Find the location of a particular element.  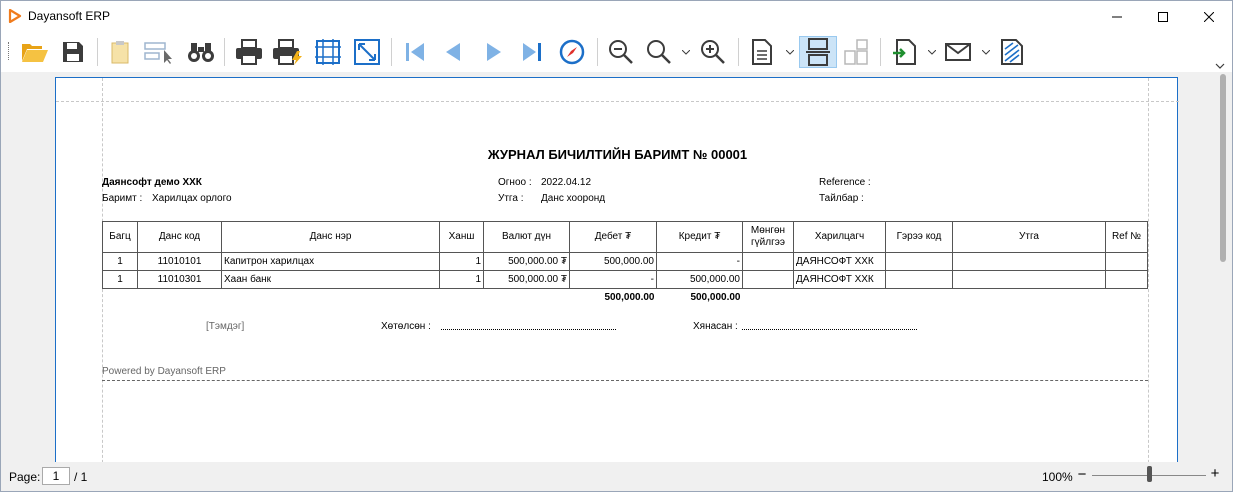

table-cell: Хаан банк is located at coordinates (330, 279).